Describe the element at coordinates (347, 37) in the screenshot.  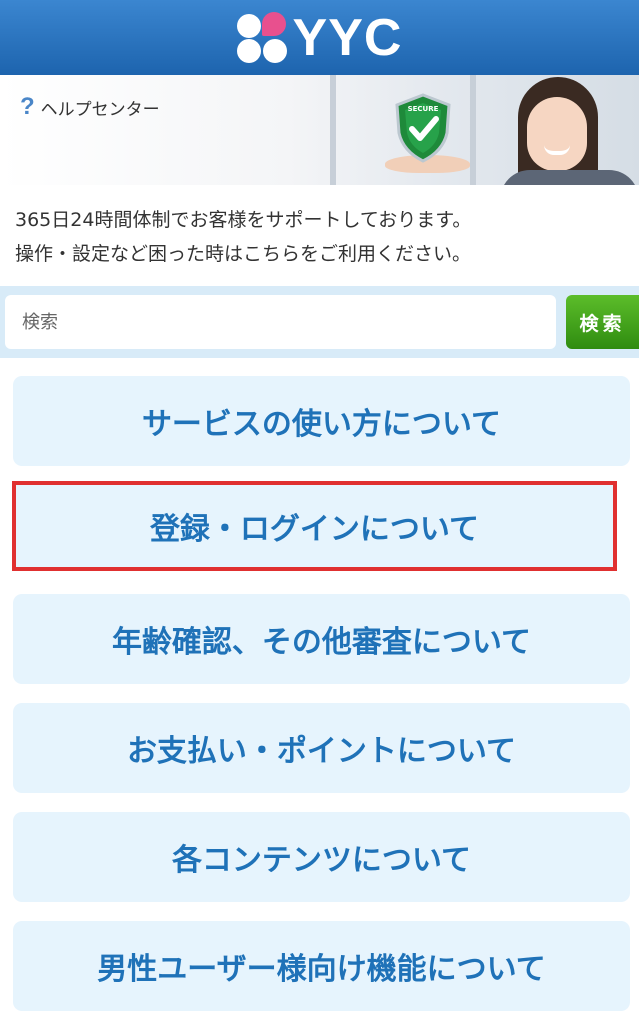
I see `logo-text: YYC` at that location.